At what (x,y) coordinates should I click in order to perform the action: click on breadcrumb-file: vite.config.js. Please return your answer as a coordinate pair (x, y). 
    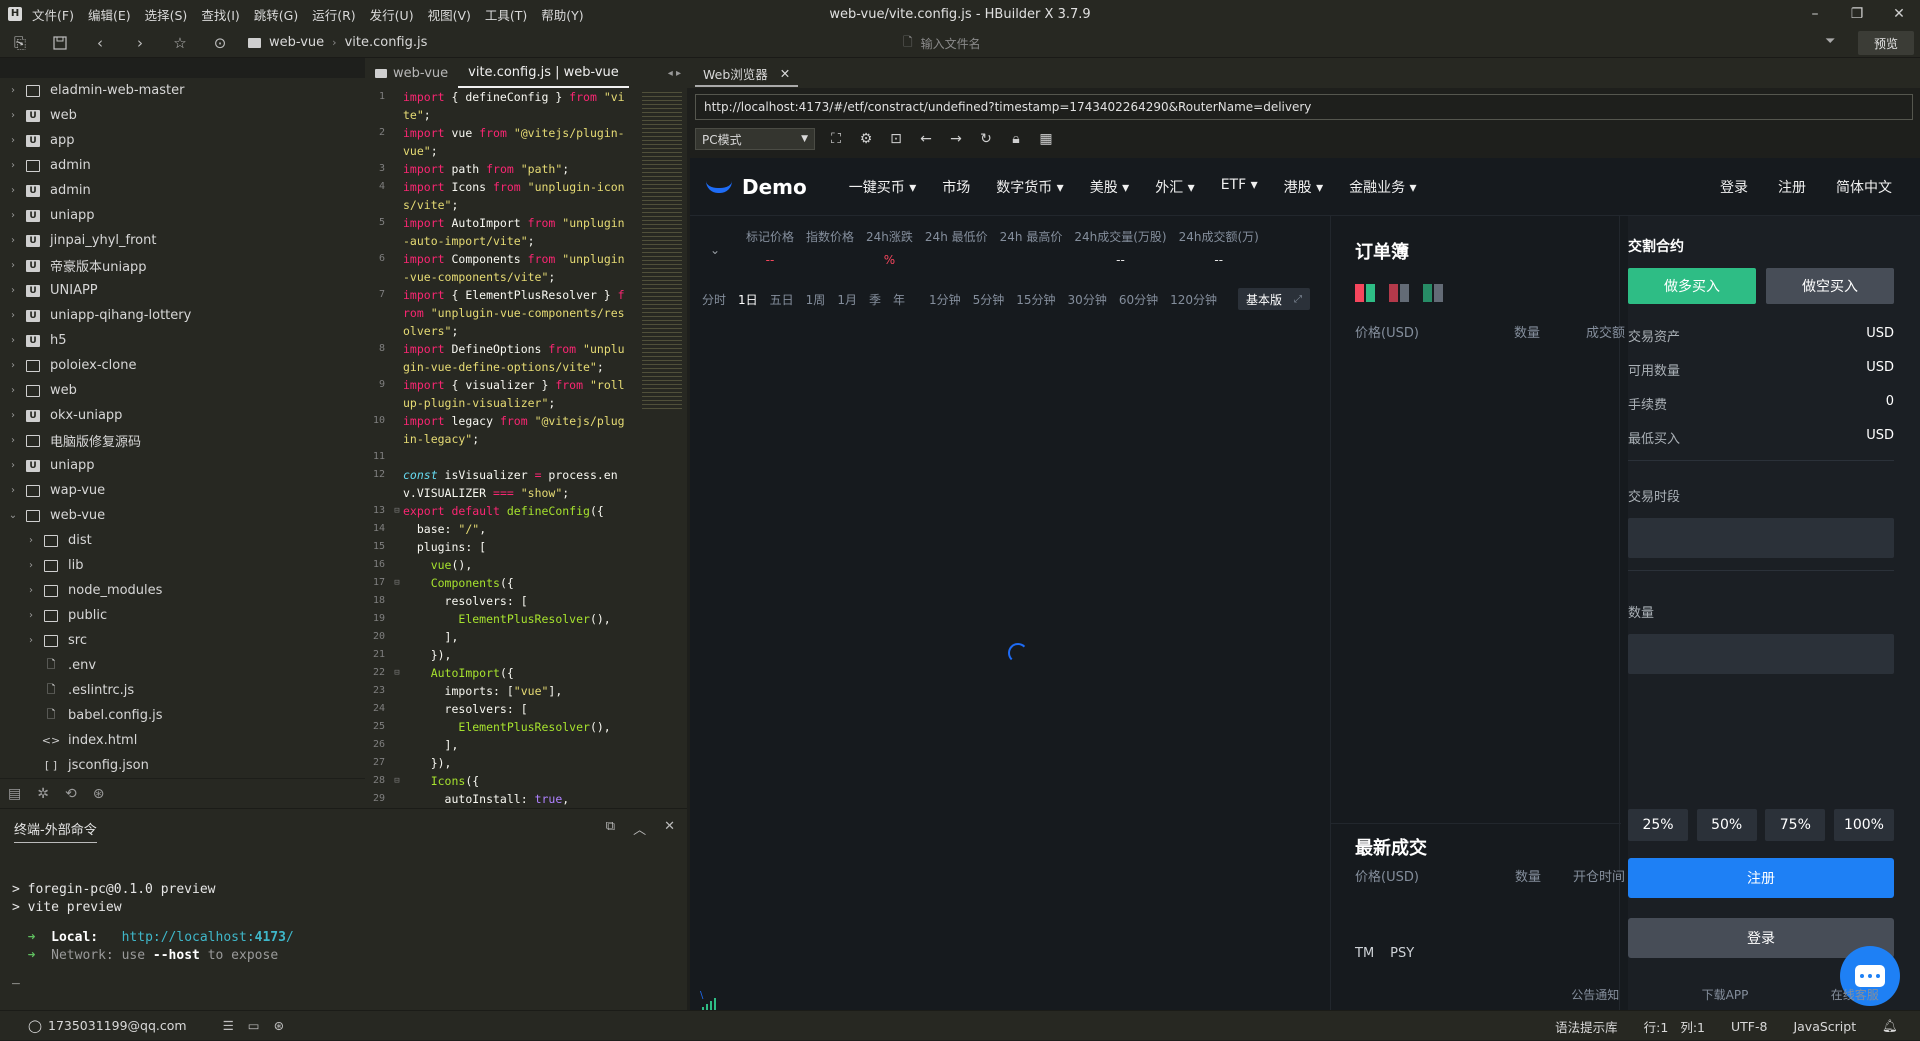
    Looking at the image, I should click on (386, 42).